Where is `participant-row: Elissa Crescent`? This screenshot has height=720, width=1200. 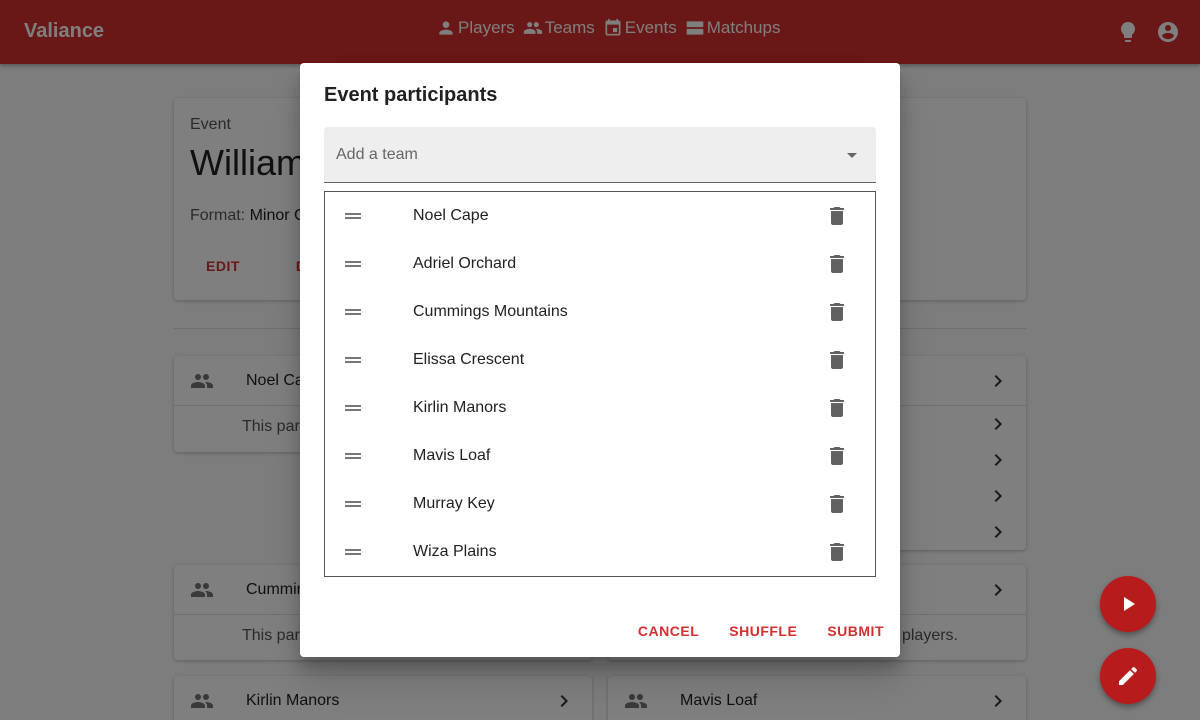
participant-row: Elissa Crescent is located at coordinates (600, 360).